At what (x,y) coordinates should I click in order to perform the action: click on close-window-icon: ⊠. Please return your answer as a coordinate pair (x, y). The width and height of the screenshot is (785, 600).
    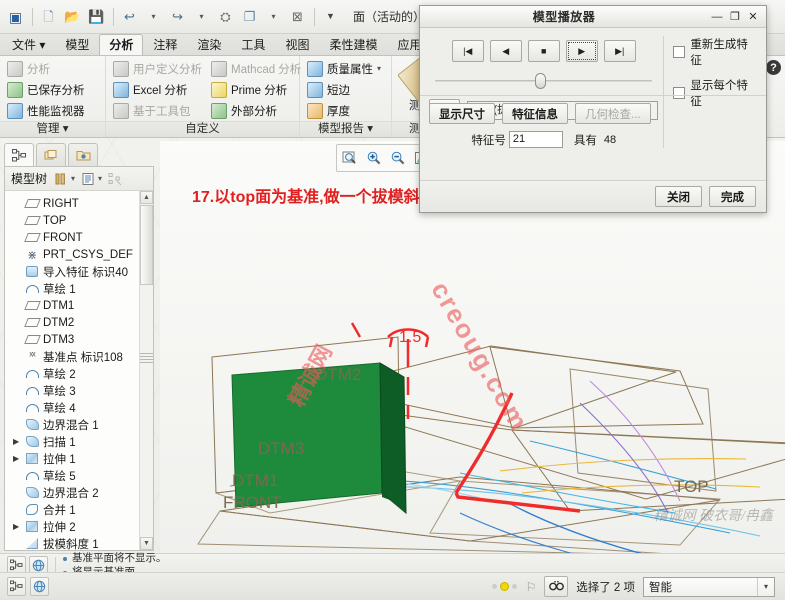
    Looking at the image, I should click on (297, 16).